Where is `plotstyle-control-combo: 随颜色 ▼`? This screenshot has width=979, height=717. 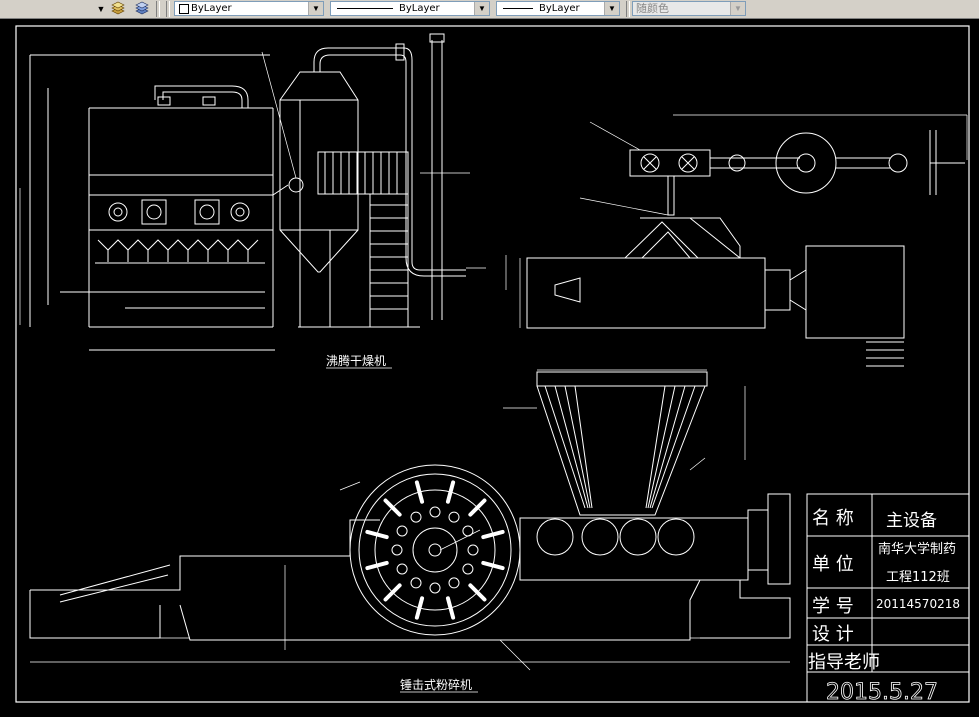 plotstyle-control-combo: 随颜色 ▼ is located at coordinates (689, 8).